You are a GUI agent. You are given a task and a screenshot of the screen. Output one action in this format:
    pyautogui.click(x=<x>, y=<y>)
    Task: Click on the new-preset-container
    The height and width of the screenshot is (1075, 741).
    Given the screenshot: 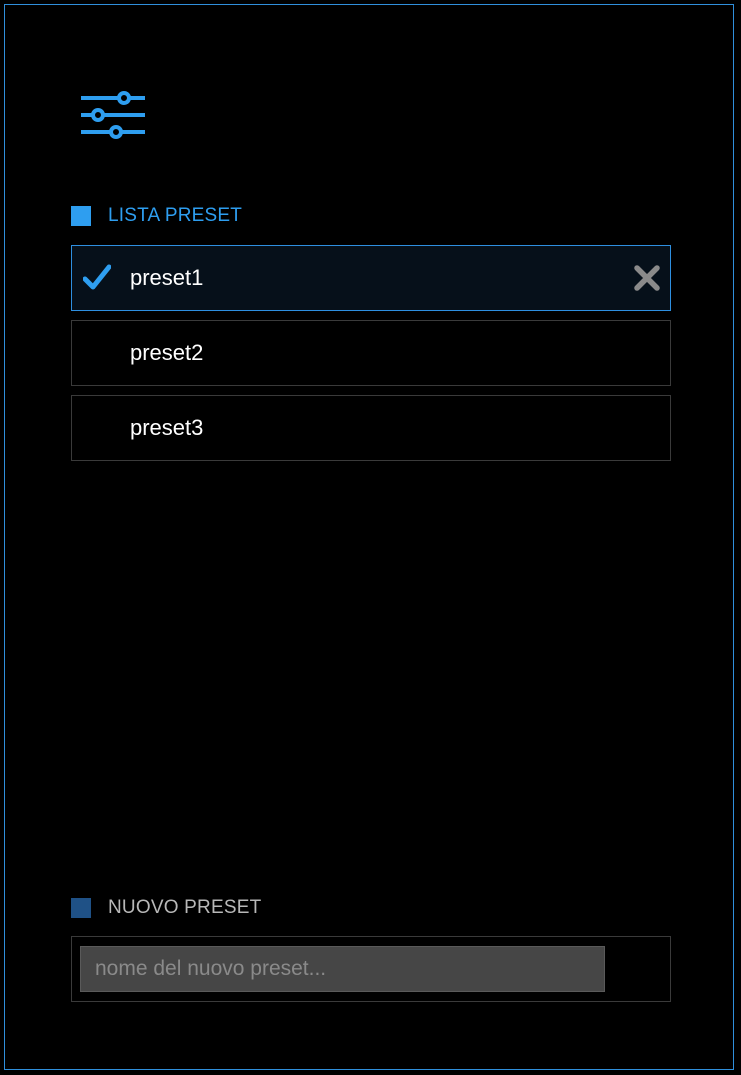 What is the action you would take?
    pyautogui.click(x=371, y=969)
    